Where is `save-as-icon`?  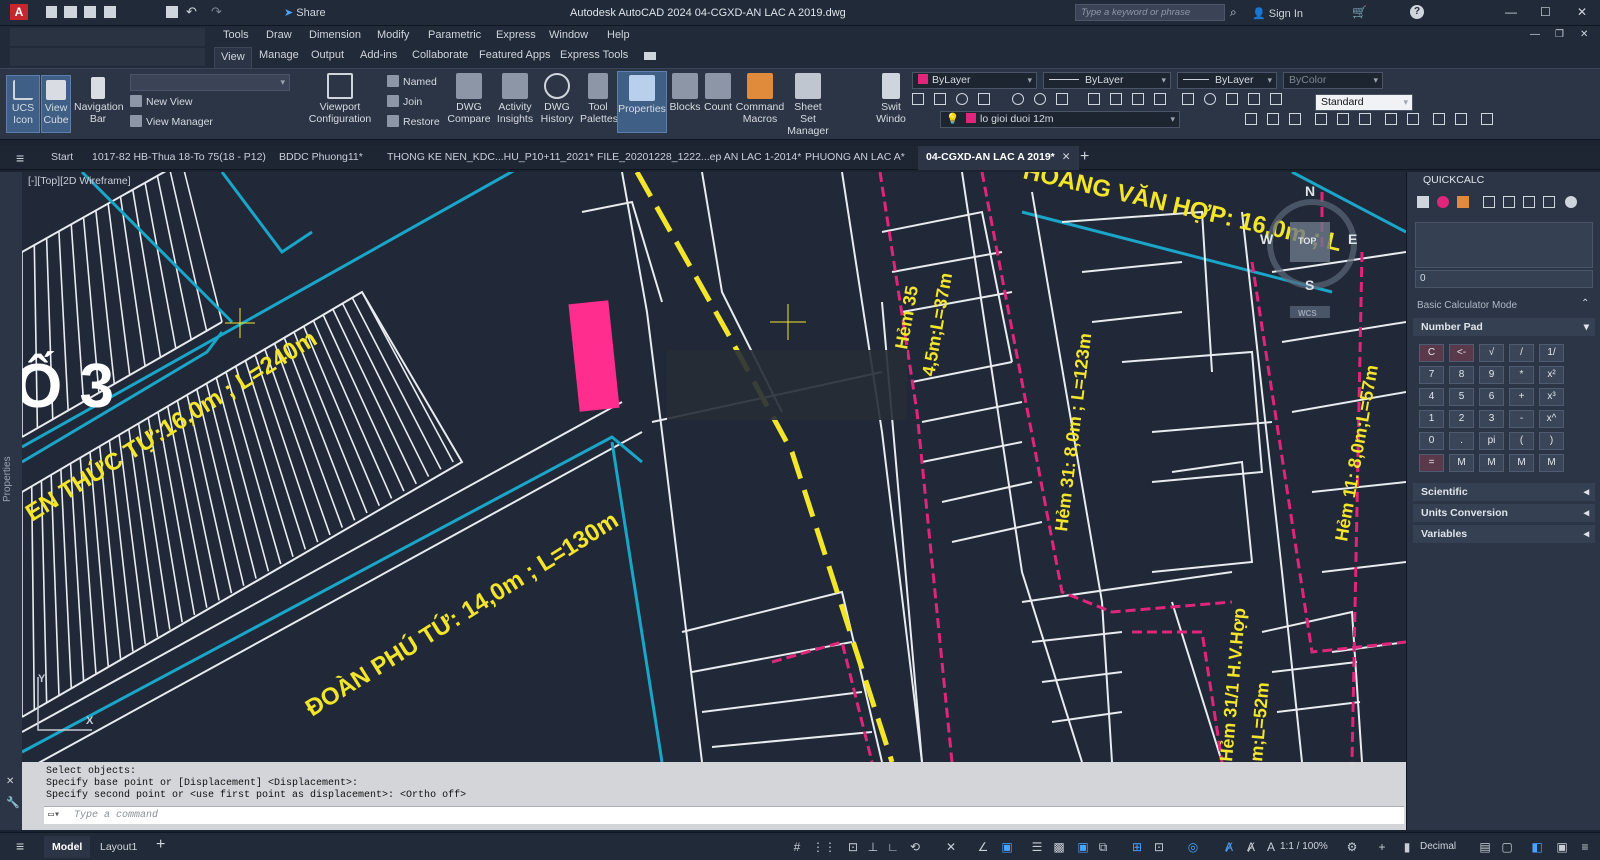 save-as-icon is located at coordinates (110, 12).